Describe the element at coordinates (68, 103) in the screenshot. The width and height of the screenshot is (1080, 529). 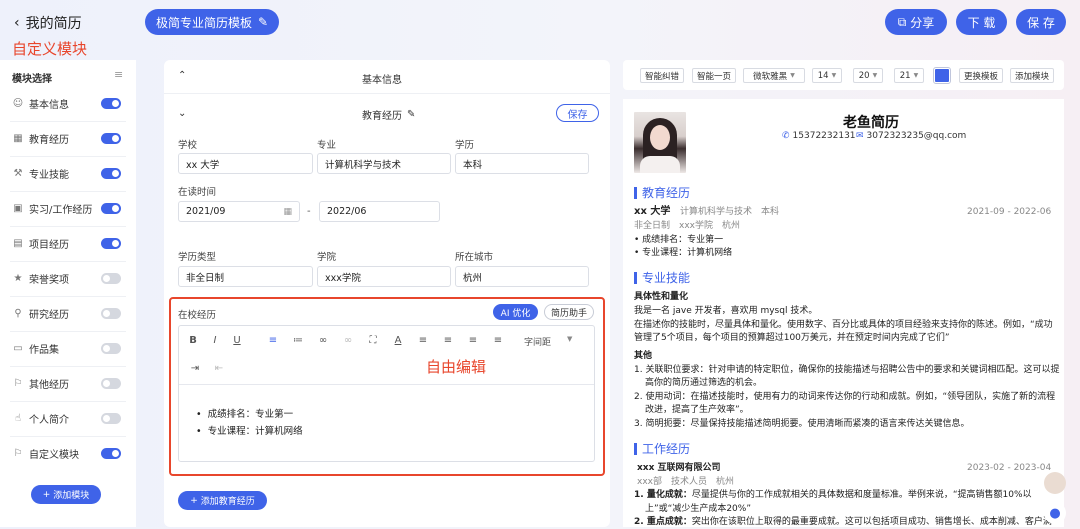
I see `sidebar-item: ☺ 基本信息` at that location.